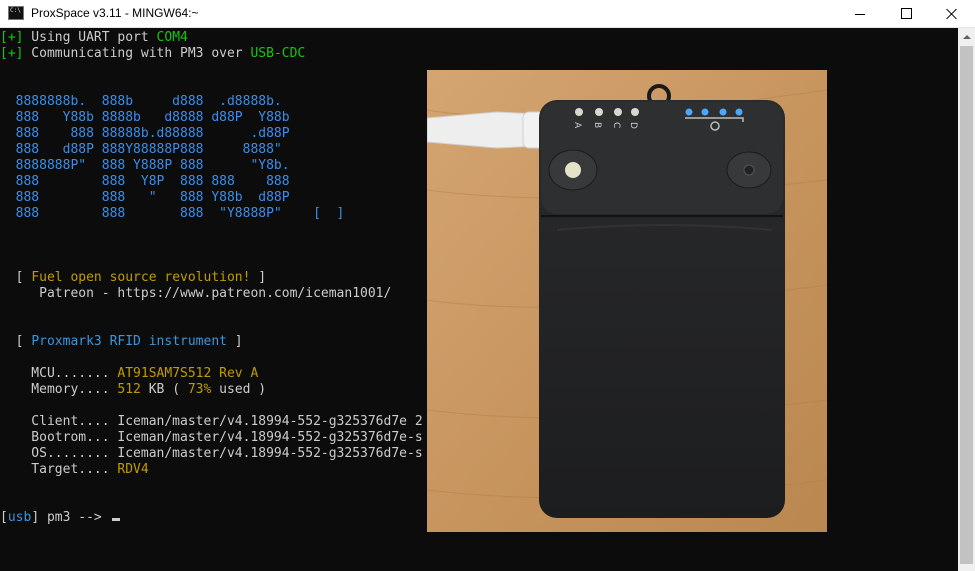 The width and height of the screenshot is (975, 571). I want to click on prompt-text: ] pm3 -->, so click(70, 517).